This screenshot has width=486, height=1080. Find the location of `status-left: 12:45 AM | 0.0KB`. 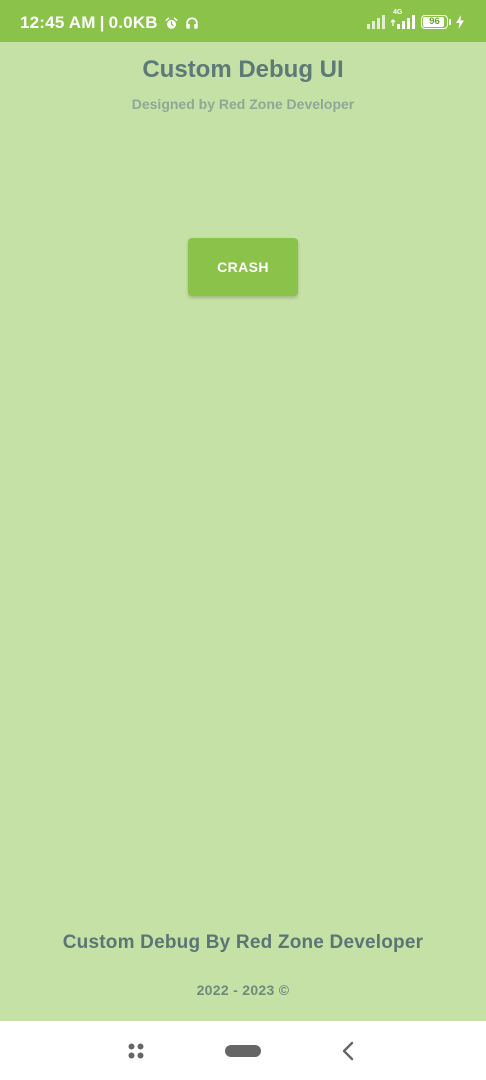

status-left: 12:45 AM | 0.0KB is located at coordinates (109, 23).